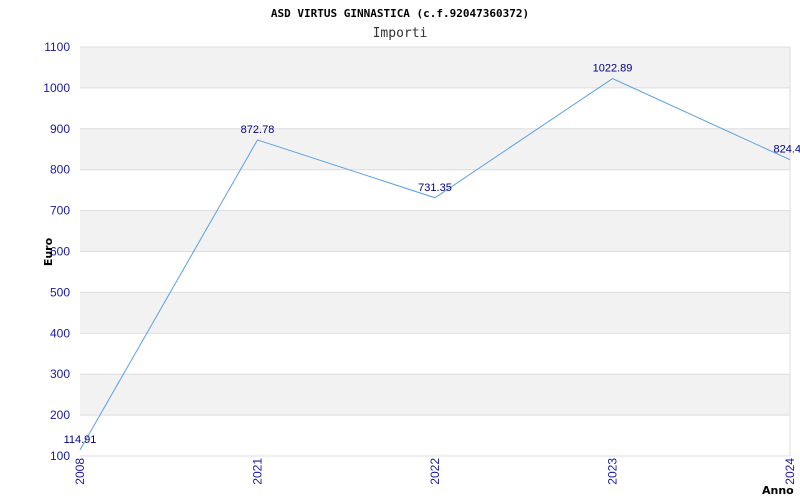 Image resolution: width=800 pixels, height=500 pixels. Describe the element at coordinates (778, 490) in the screenshot. I see `x-axis-label: Anno` at that location.